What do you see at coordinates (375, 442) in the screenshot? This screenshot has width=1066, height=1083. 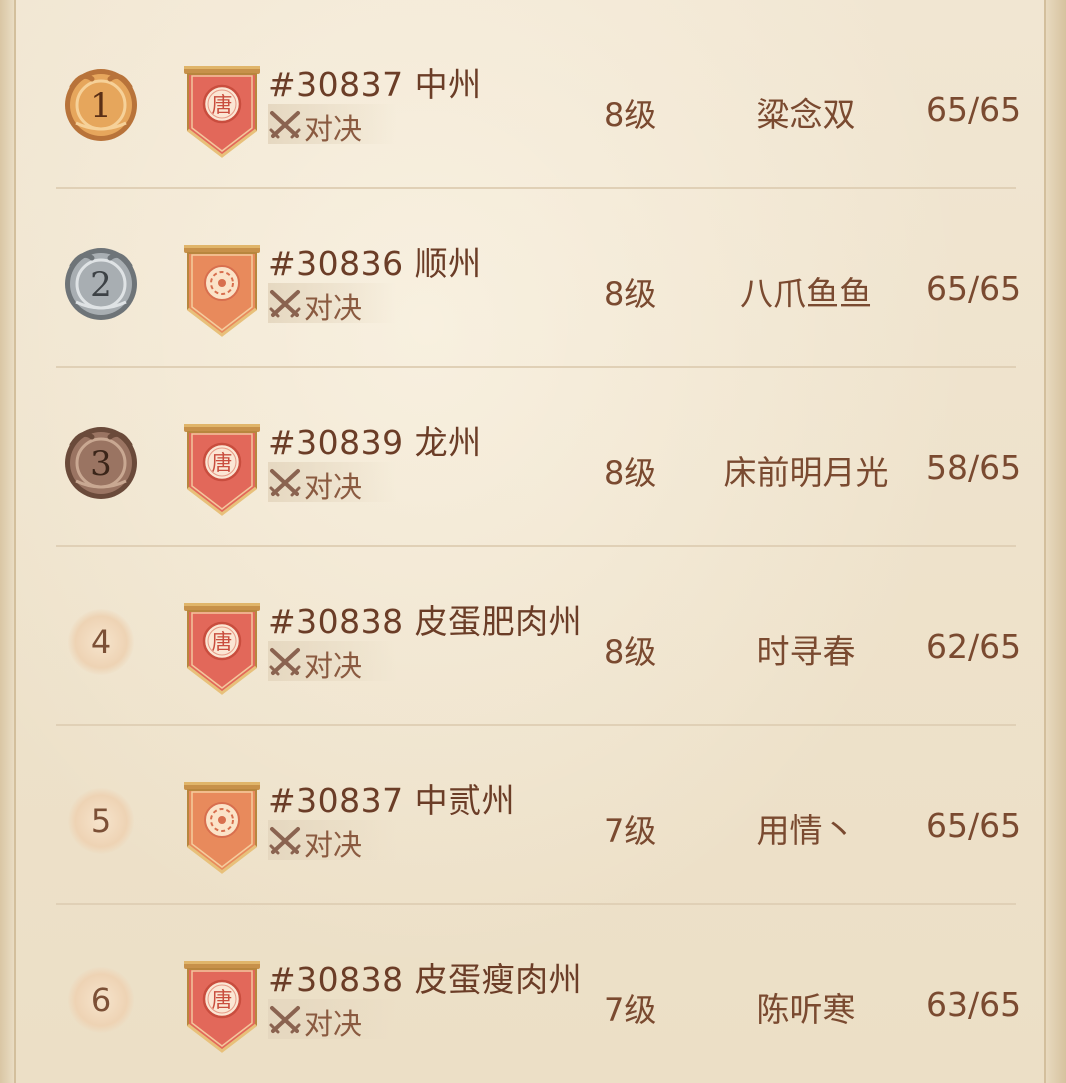 I see `server-name: #30839 龙州` at bounding box center [375, 442].